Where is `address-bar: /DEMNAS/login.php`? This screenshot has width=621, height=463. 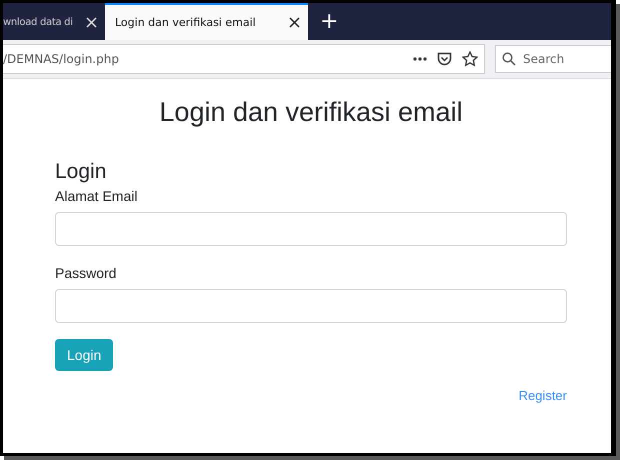
address-bar: /DEMNAS/login.php is located at coordinates (244, 59).